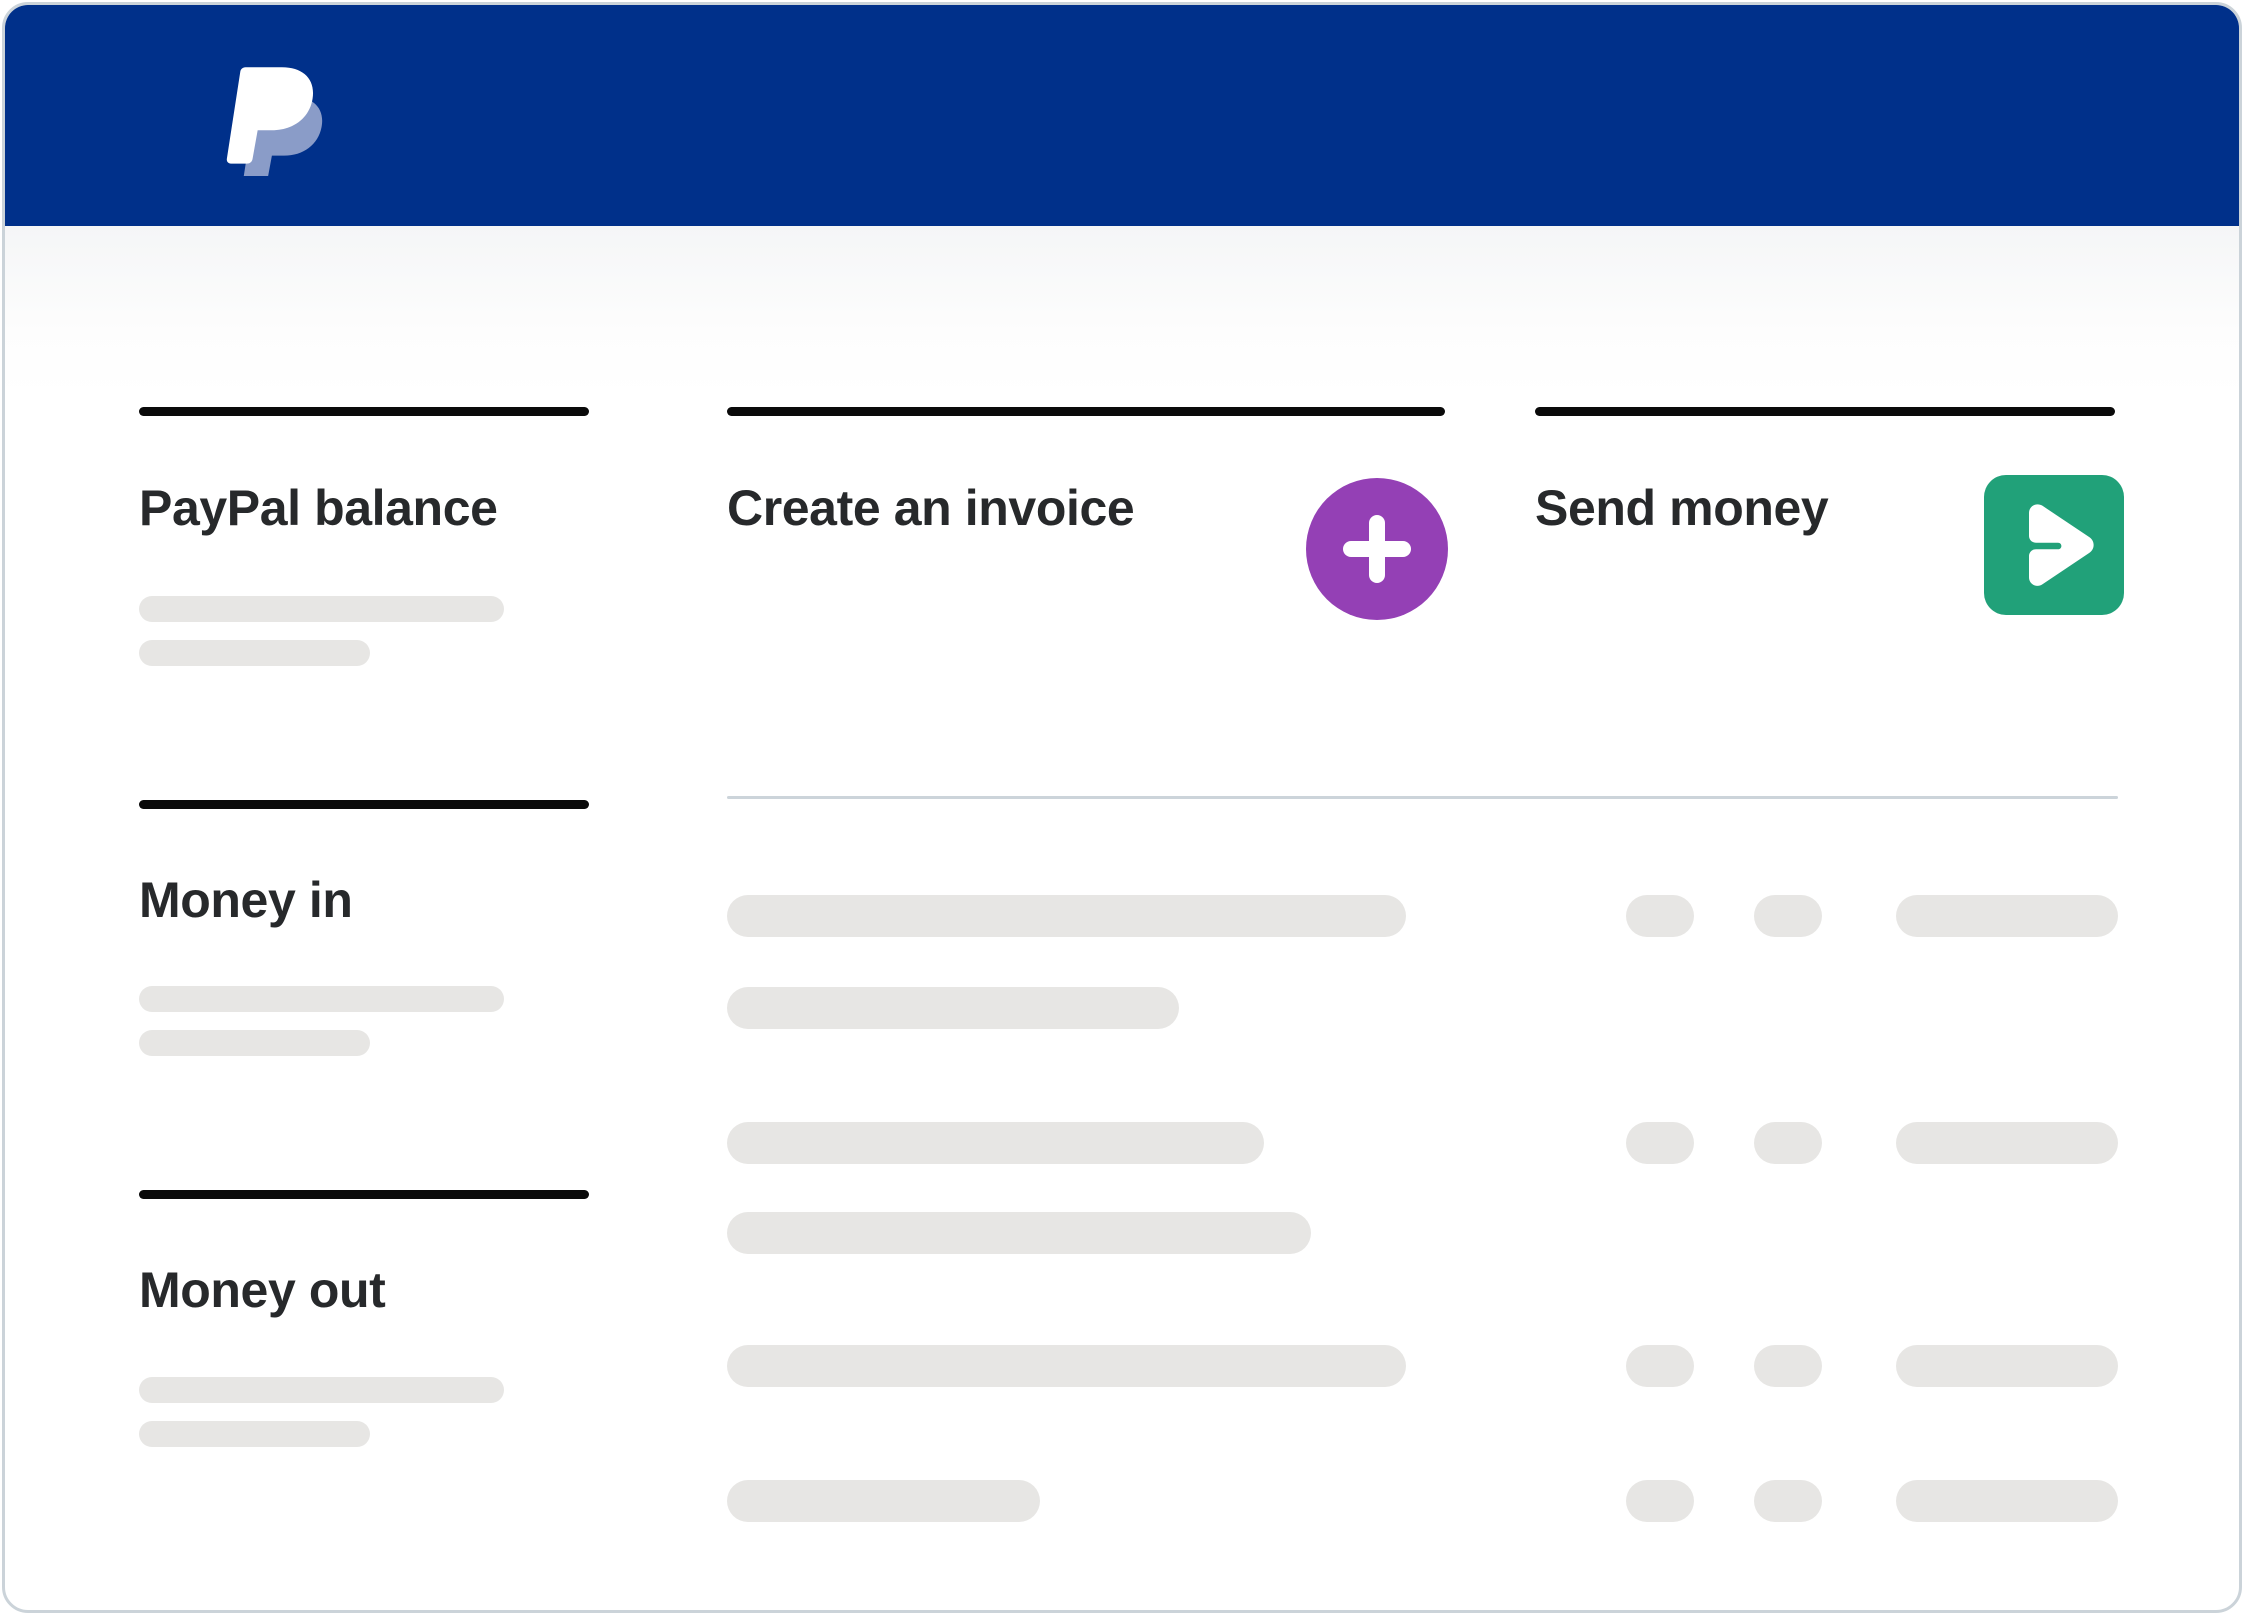 The image size is (2248, 1619). Describe the element at coordinates (278, 115) in the screenshot. I see `paypal-logo` at that location.